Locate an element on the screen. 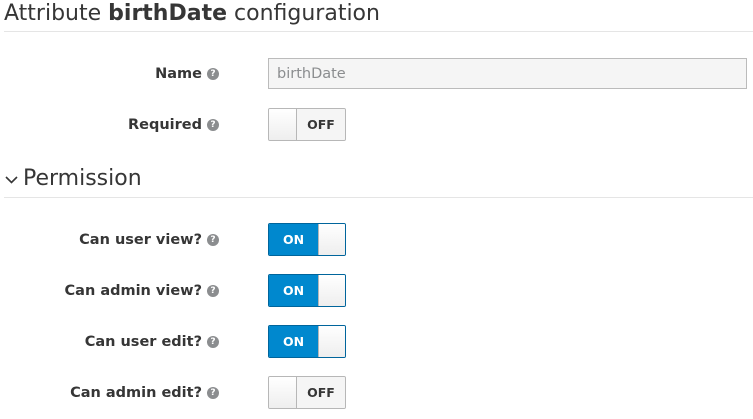  admin-edit-label: Can admin edit? ? is located at coordinates (144, 393).